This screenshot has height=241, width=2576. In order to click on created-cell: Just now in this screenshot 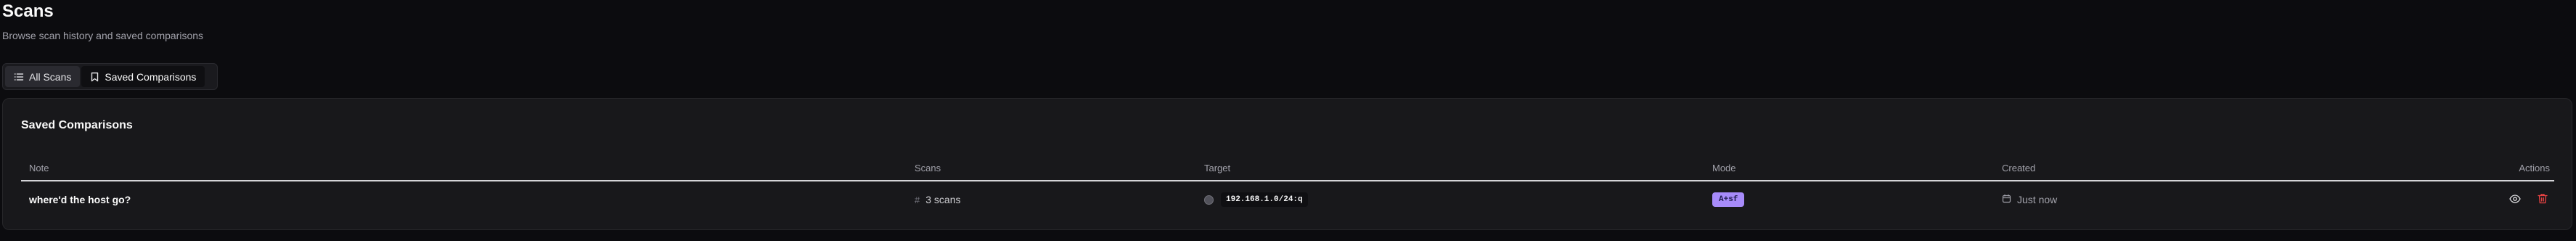, I will do `click(2030, 200)`.